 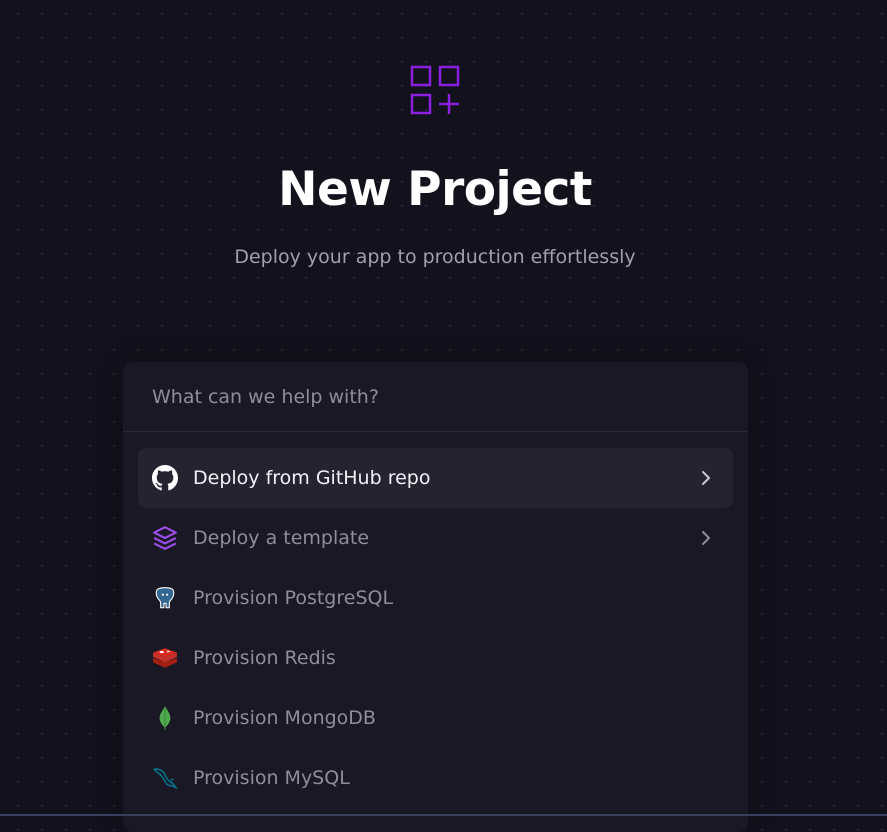 I want to click on menu-item-provision-mongodb: Provision MongoDB, so click(x=435, y=718).